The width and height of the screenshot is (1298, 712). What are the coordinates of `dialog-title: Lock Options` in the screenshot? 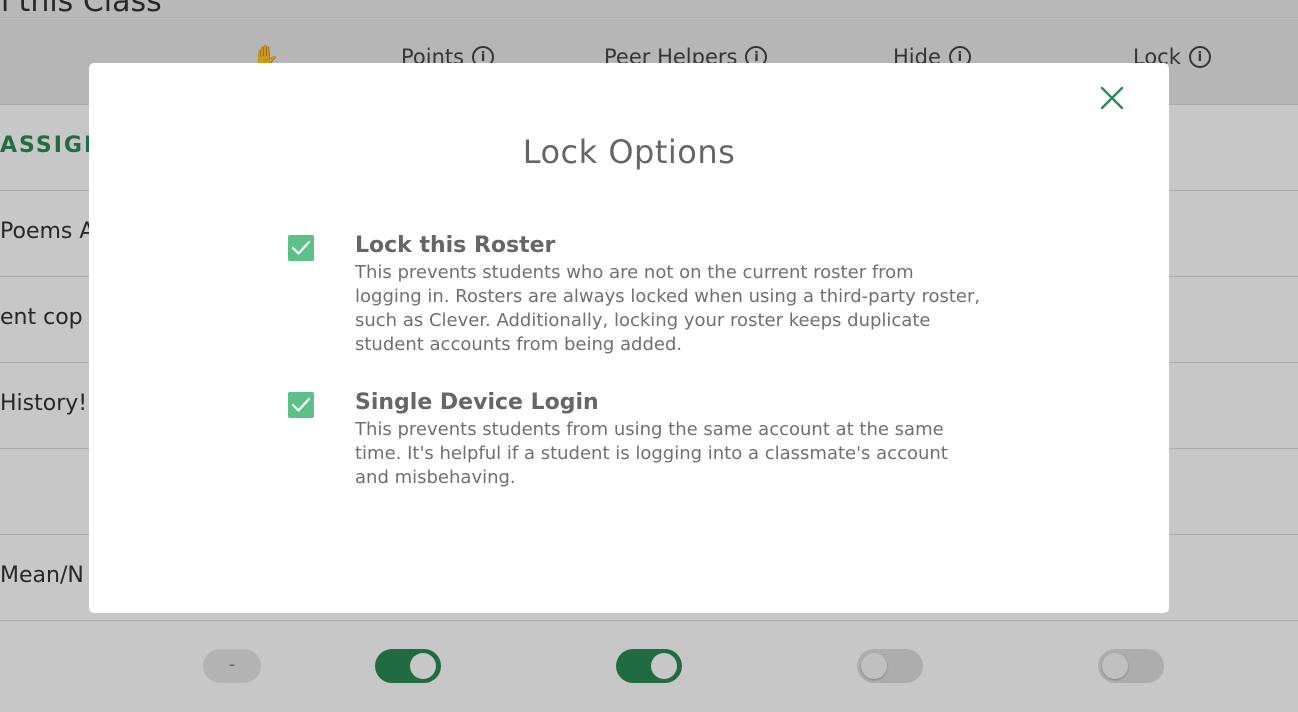 It's located at (629, 152).